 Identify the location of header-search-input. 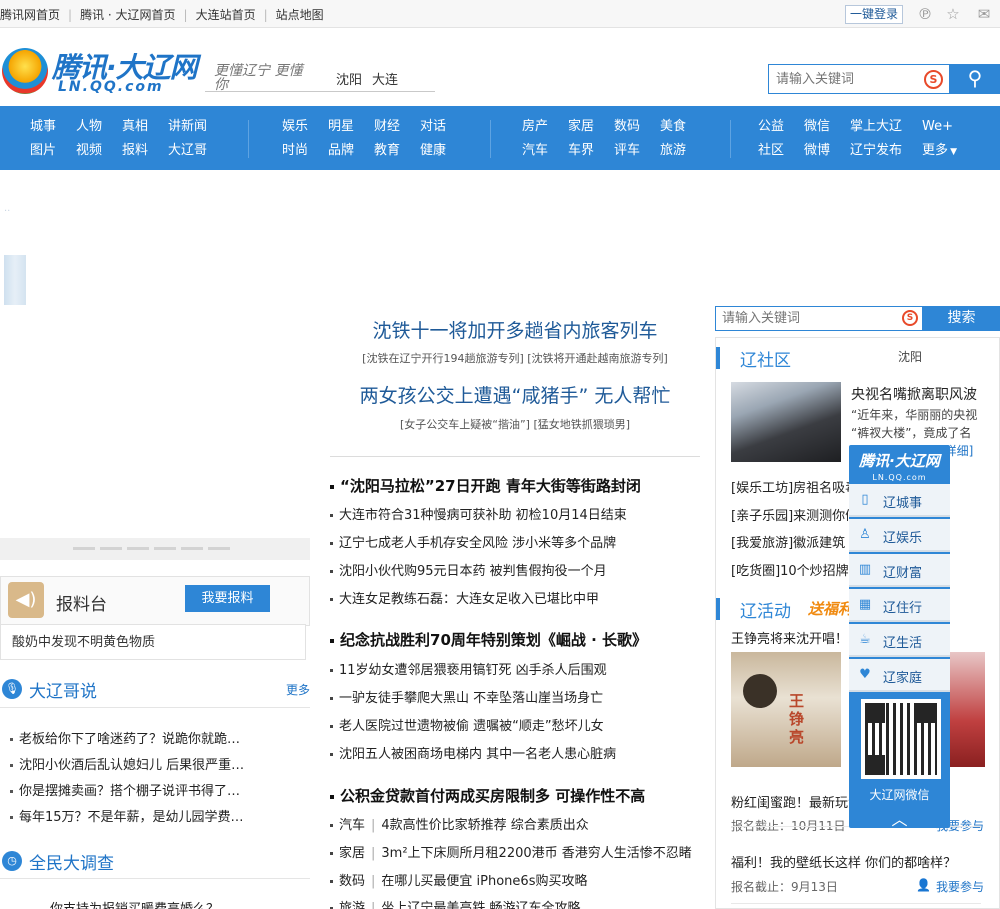
(843, 79).